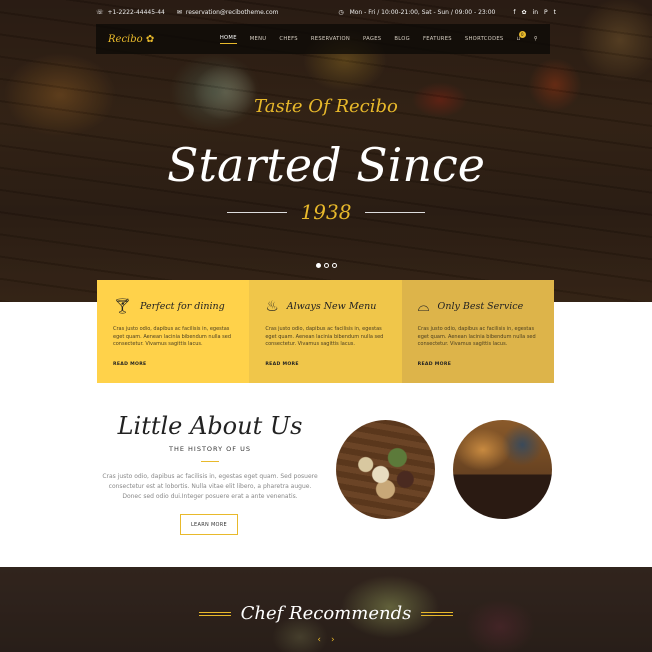  What do you see at coordinates (326, 613) in the screenshot?
I see `chef-title: Chef Recommends` at bounding box center [326, 613].